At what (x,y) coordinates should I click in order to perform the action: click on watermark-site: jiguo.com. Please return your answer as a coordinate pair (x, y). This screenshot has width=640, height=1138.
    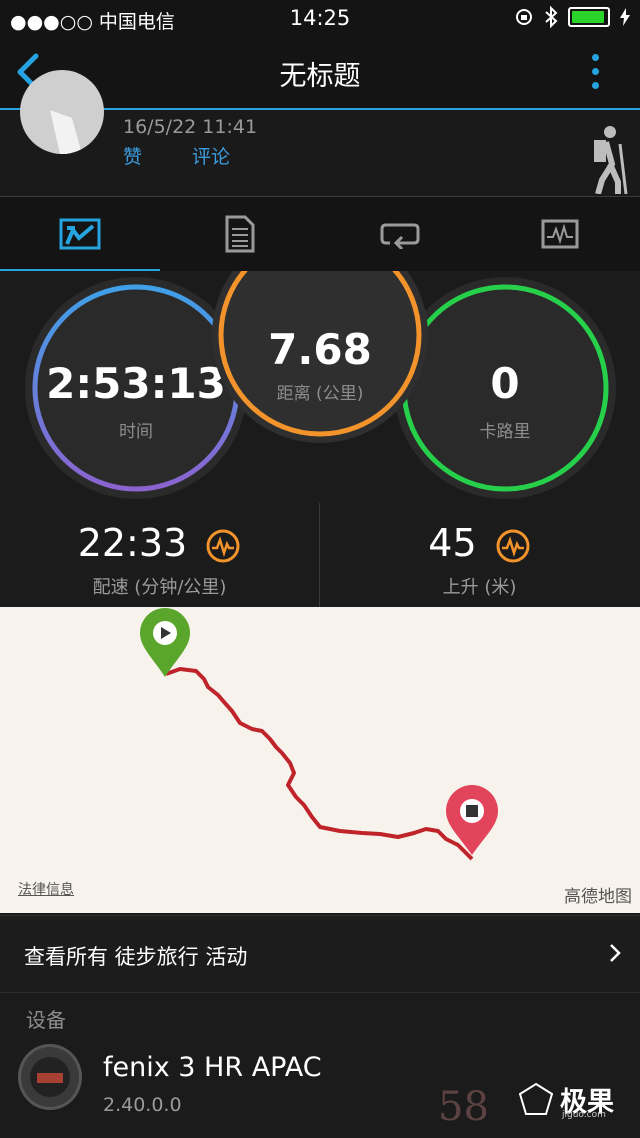
    Looking at the image, I should click on (584, 1115).